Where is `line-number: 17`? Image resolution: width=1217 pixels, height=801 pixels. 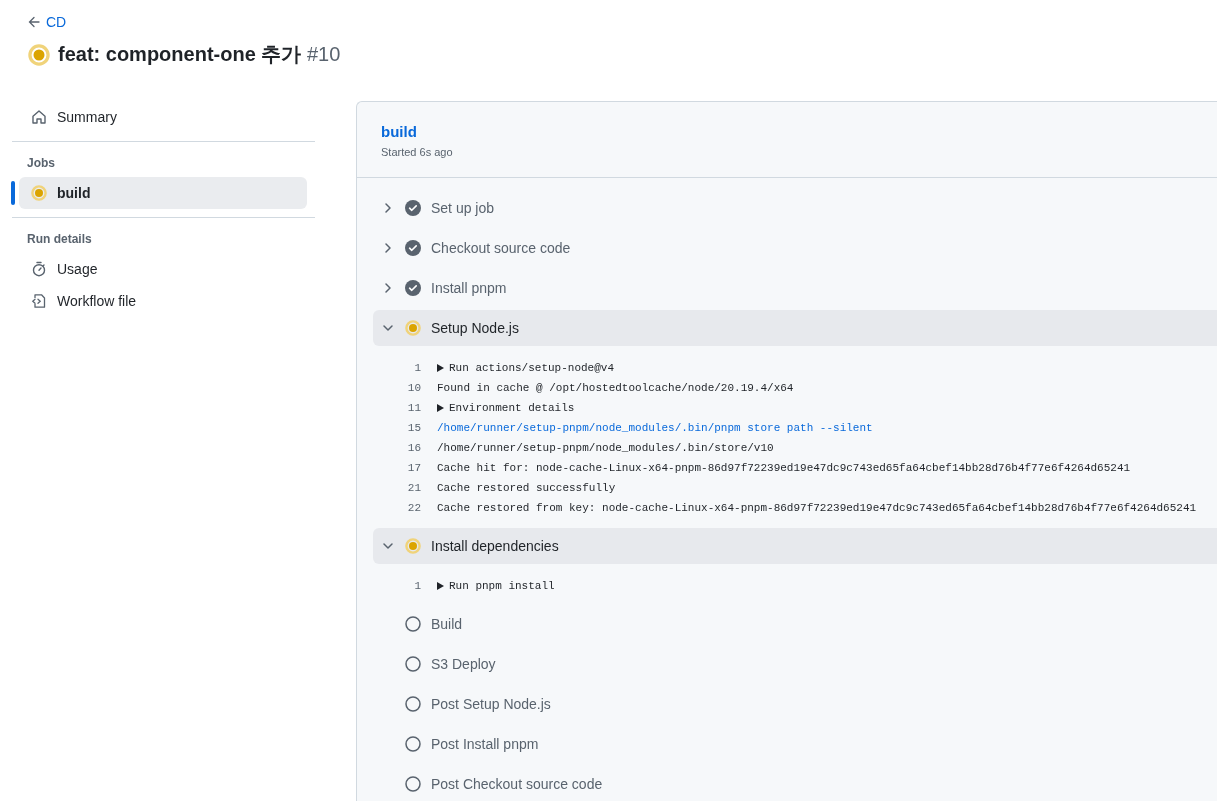 line-number: 17 is located at coordinates (413, 468).